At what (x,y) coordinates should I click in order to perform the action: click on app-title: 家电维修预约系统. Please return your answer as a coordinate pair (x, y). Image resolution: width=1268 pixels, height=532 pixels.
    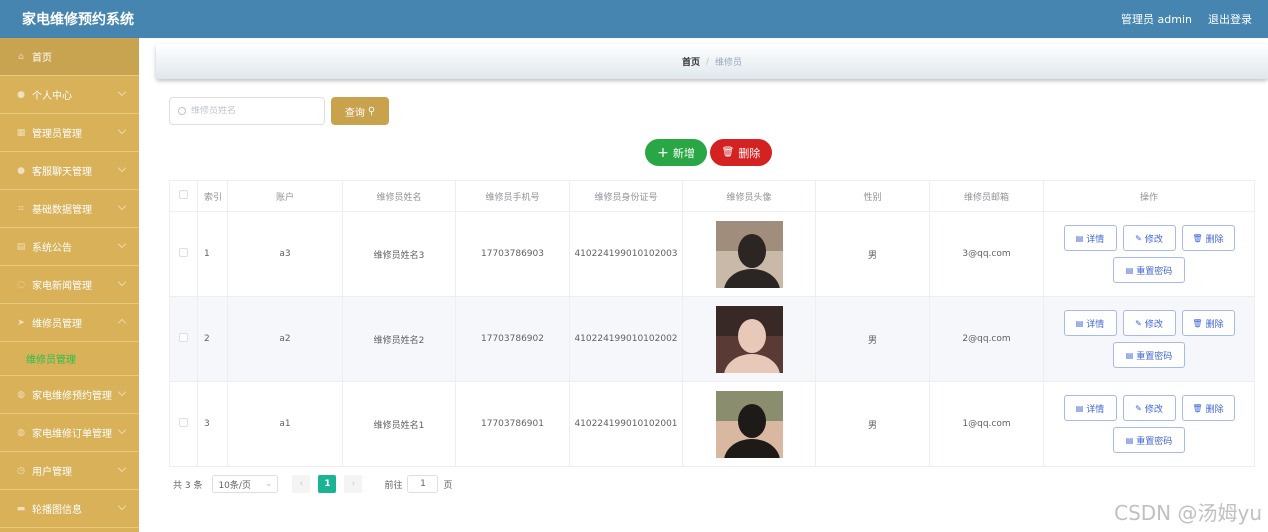
    Looking at the image, I should click on (78, 20).